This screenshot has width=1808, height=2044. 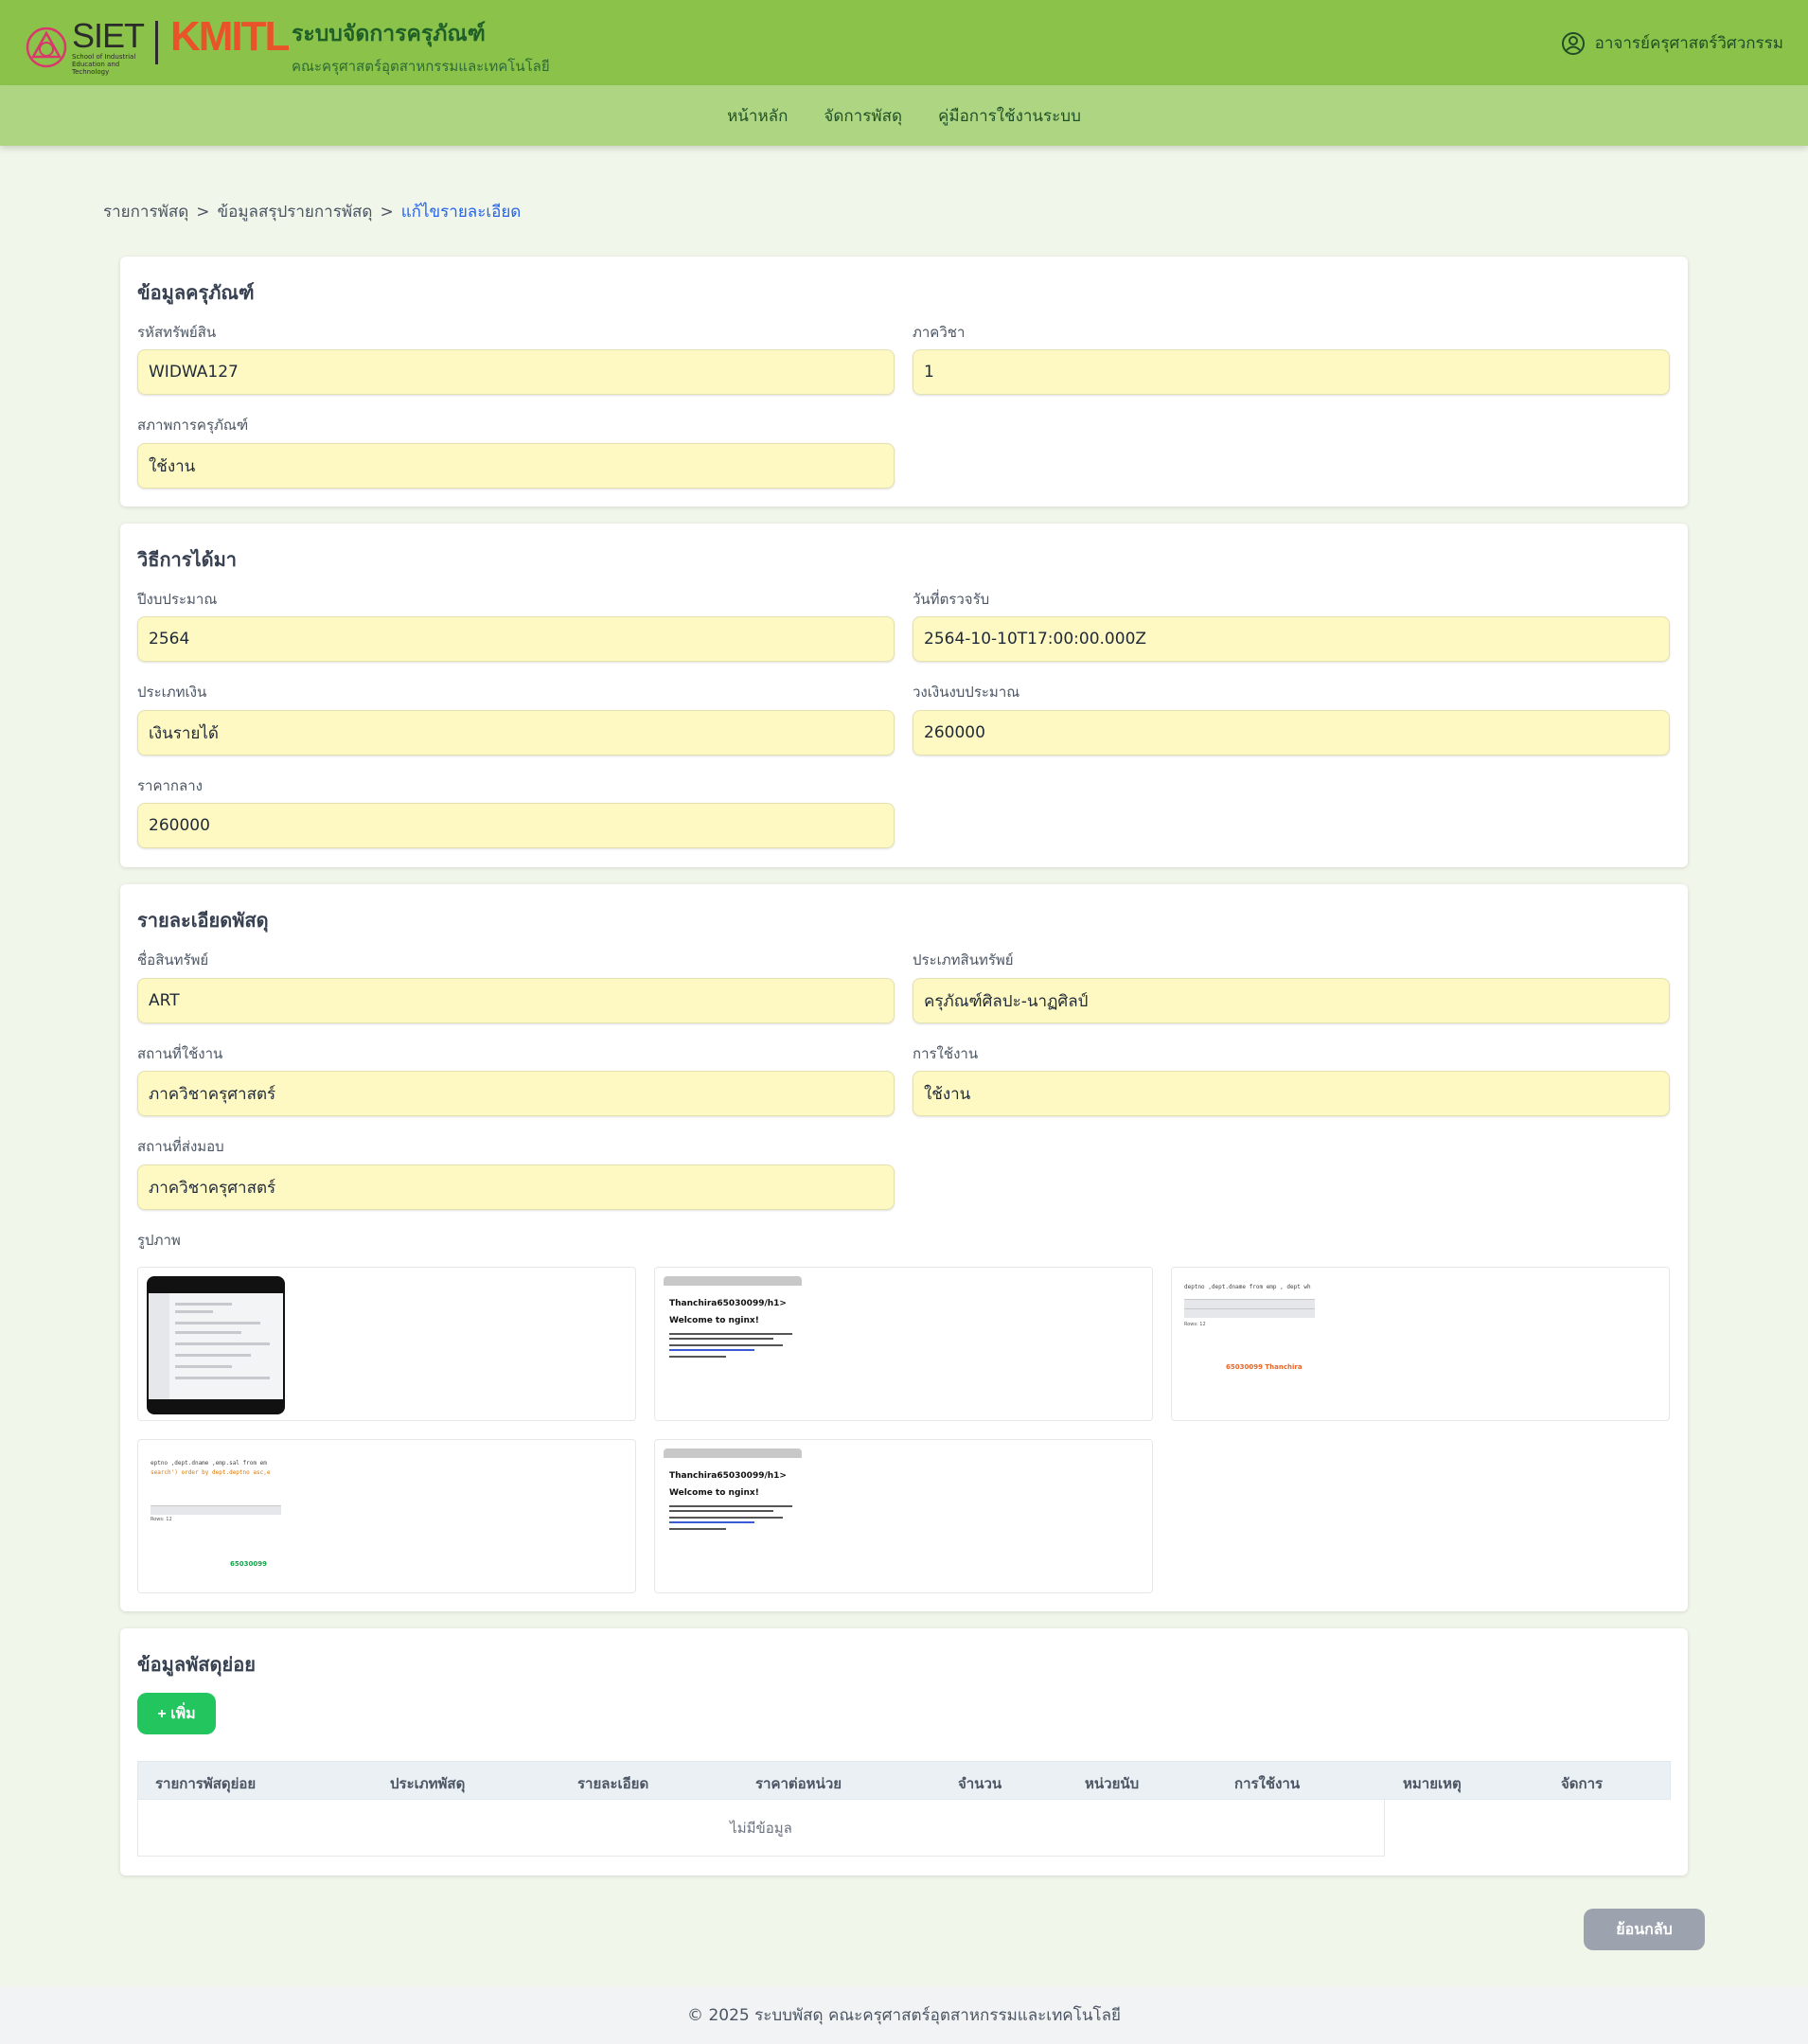 I want to click on asset-name-field: ART, so click(x=516, y=1000).